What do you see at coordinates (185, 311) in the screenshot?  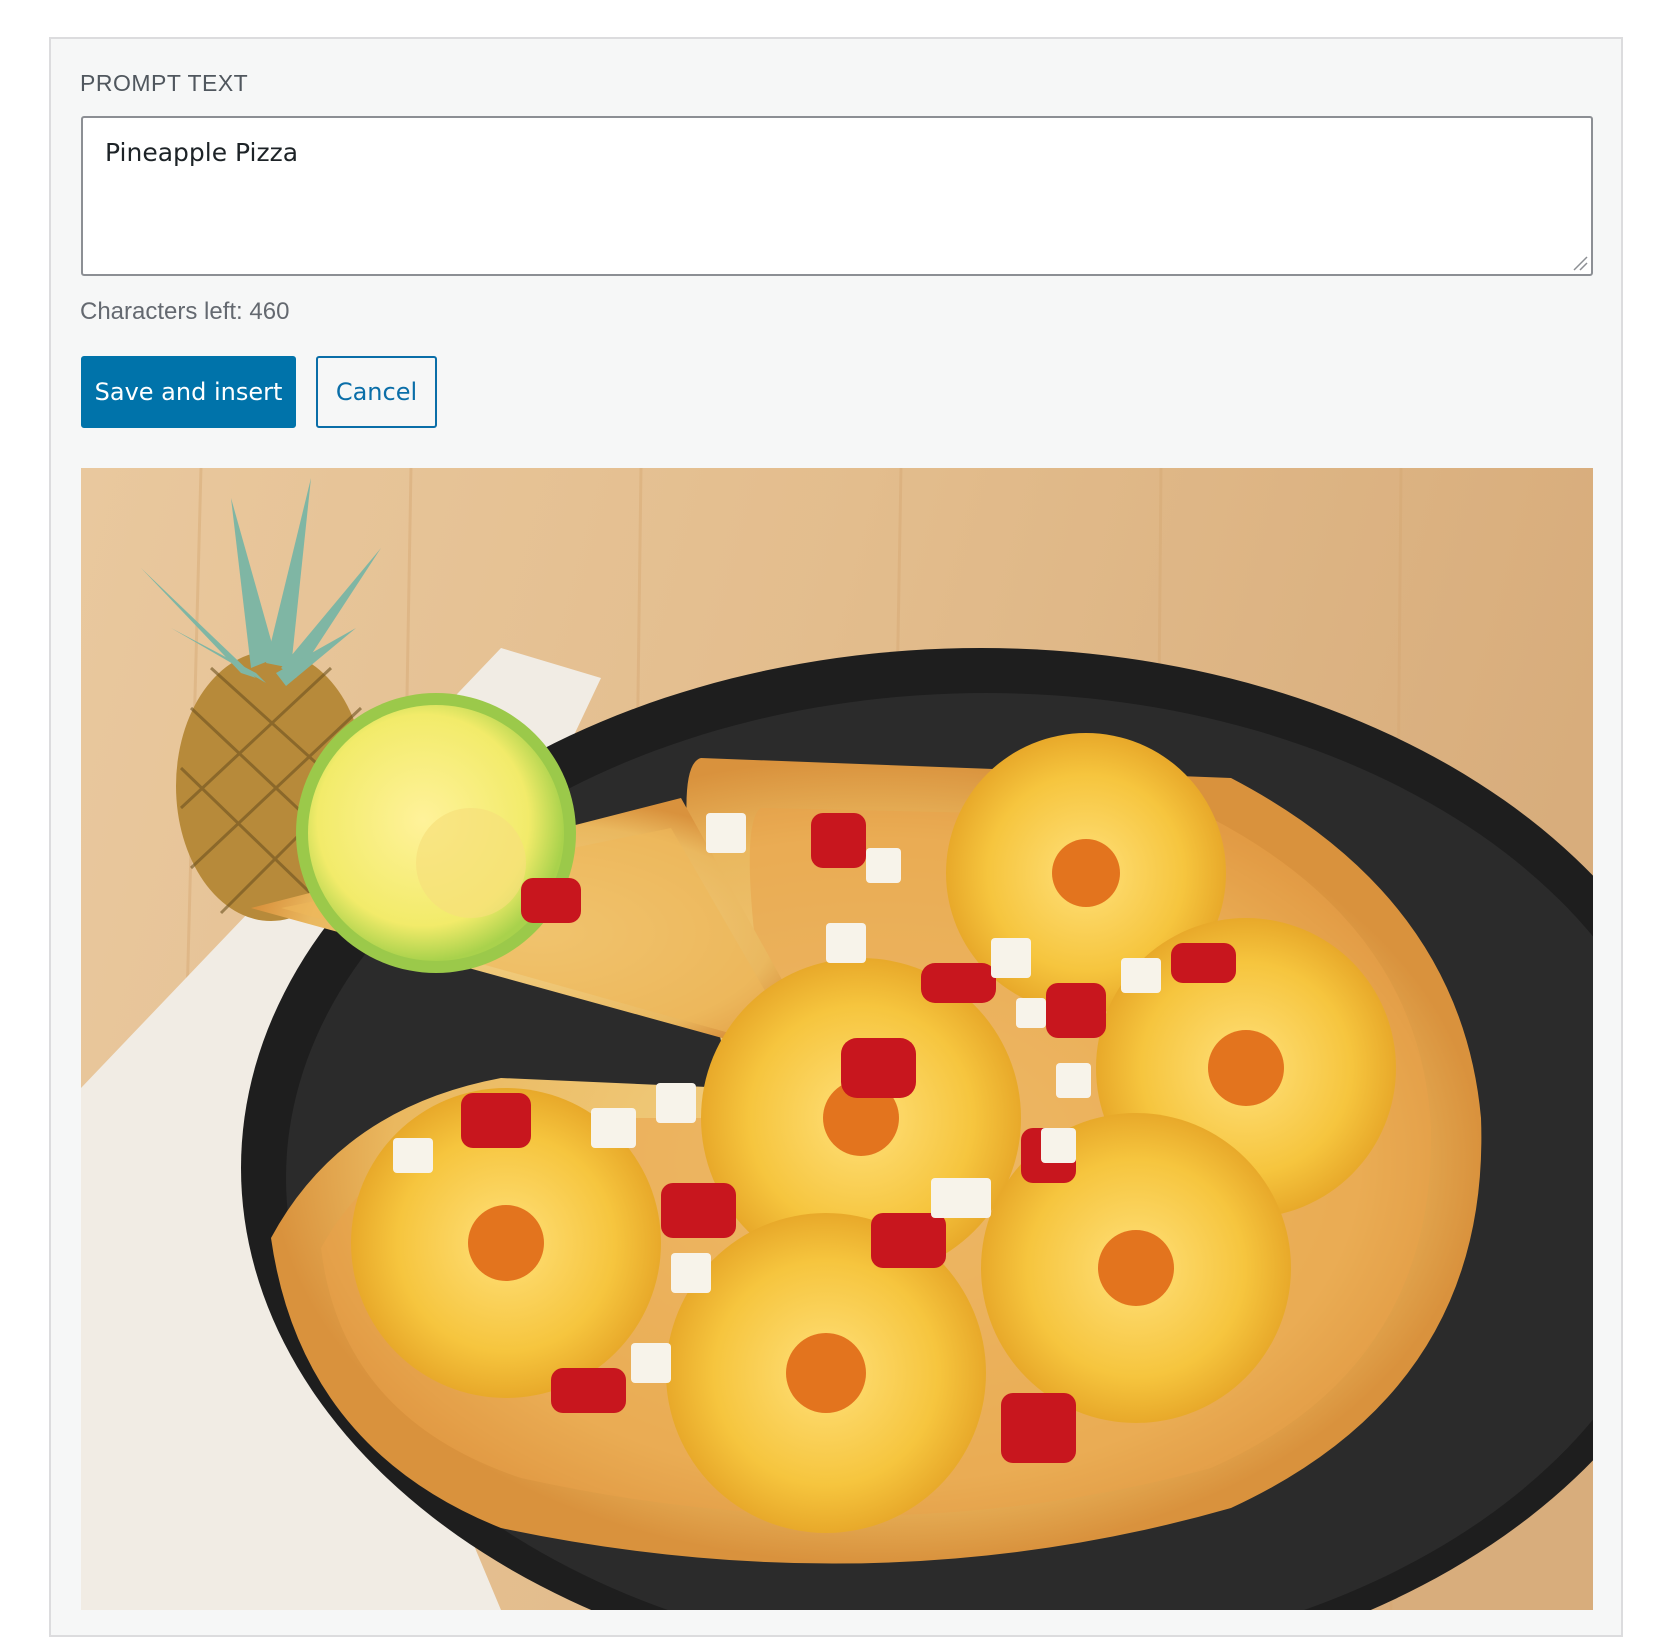 I see `characters-left-counter: Characters left: 460` at bounding box center [185, 311].